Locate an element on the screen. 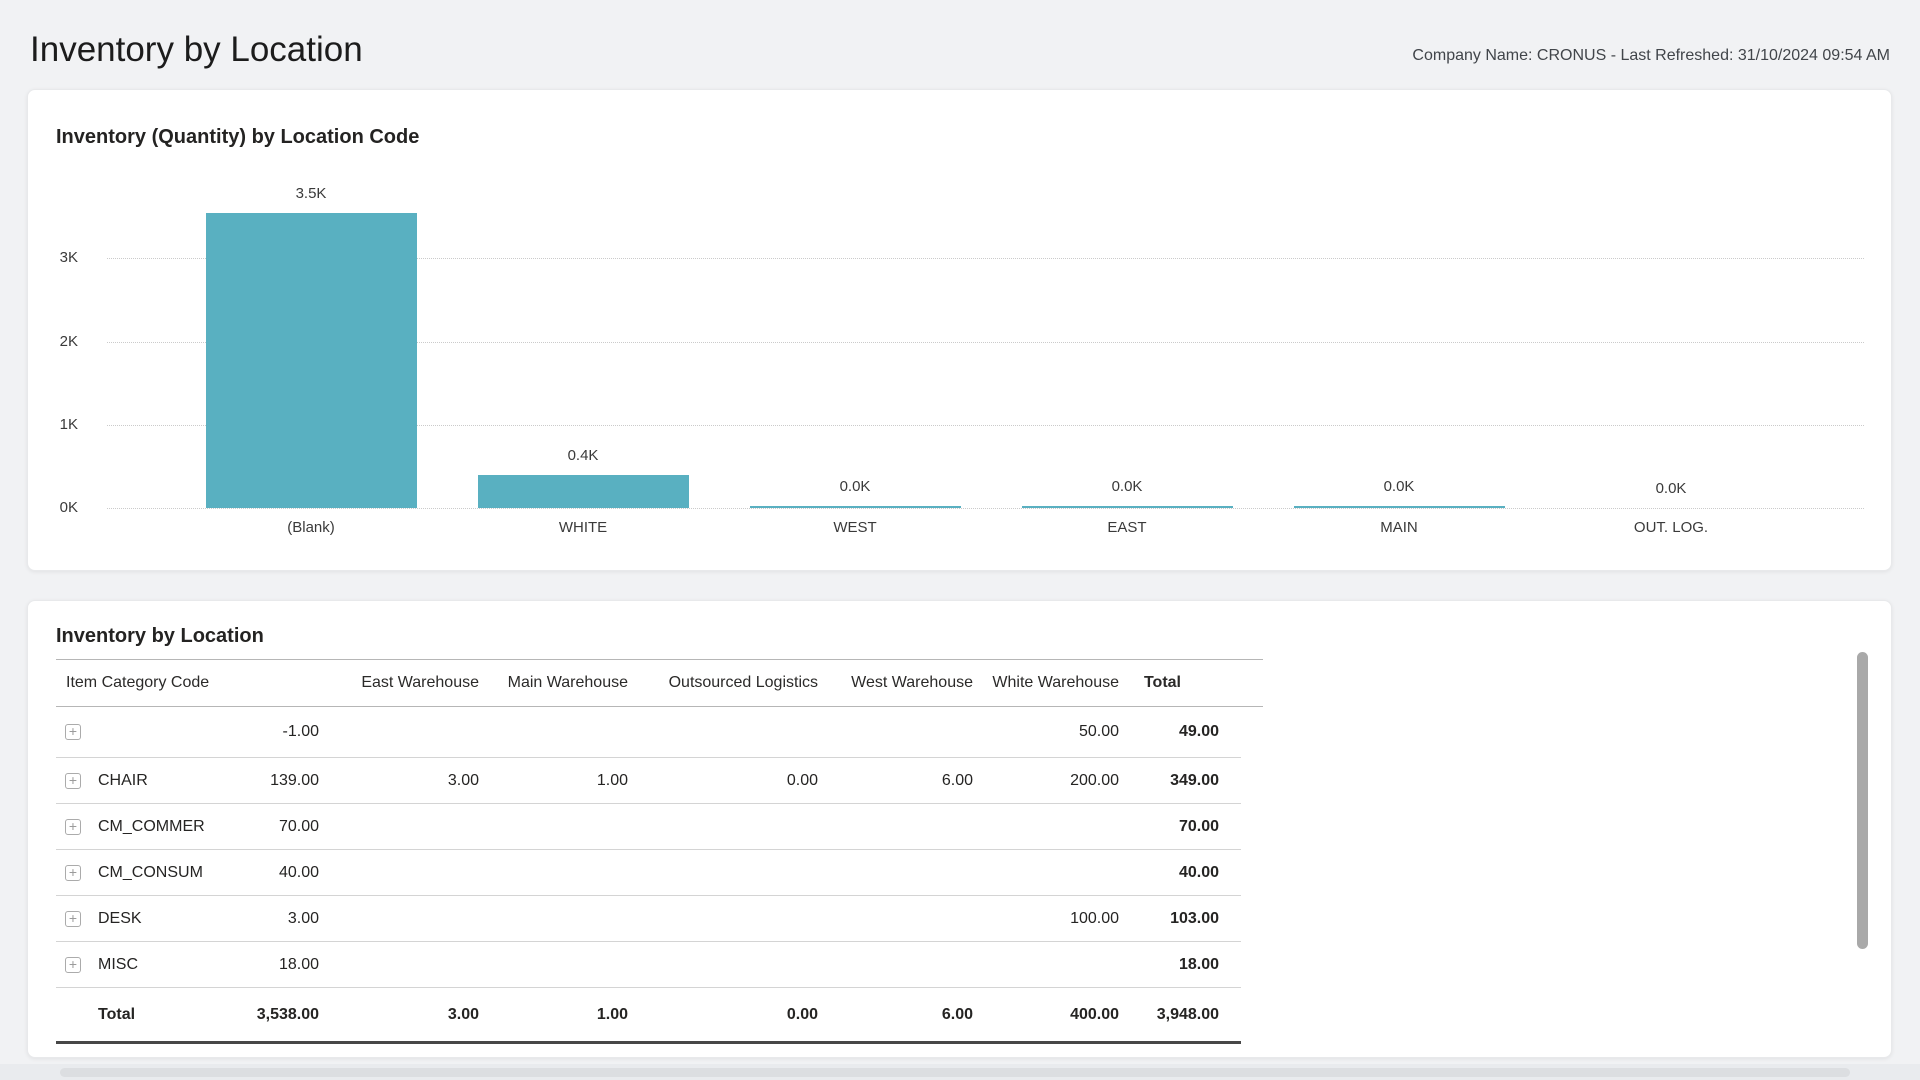 This screenshot has height=1080, width=1920. x-axis-label: OUT. LOG. is located at coordinates (1671, 527).